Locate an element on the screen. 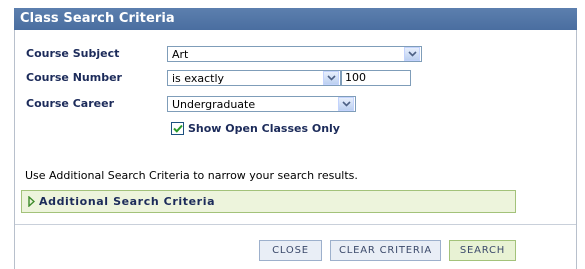 This screenshot has width=585, height=269. course-subject-row: Course Subject is located at coordinates (72, 53).